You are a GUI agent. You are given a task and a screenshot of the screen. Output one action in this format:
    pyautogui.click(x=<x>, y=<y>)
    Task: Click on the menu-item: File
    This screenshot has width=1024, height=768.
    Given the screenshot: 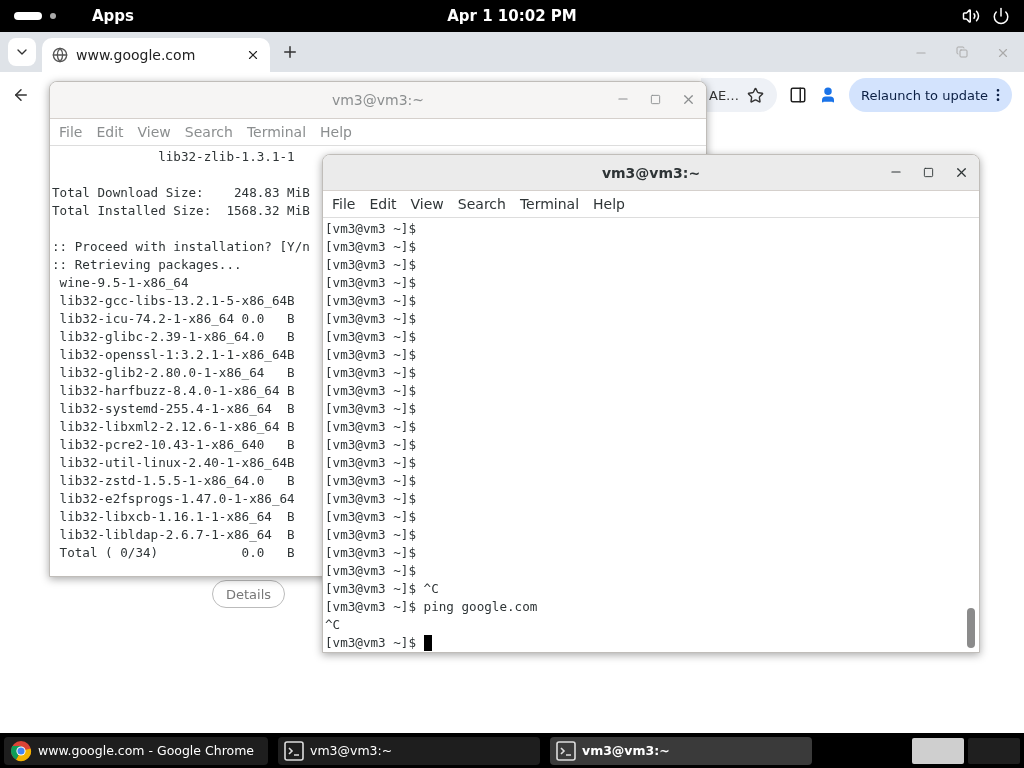 What is the action you would take?
    pyautogui.click(x=344, y=204)
    